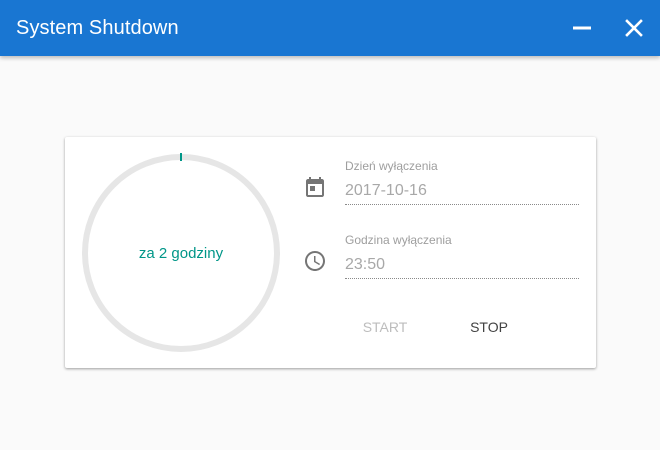  Describe the element at coordinates (315, 261) in the screenshot. I see `clock-icon` at that location.